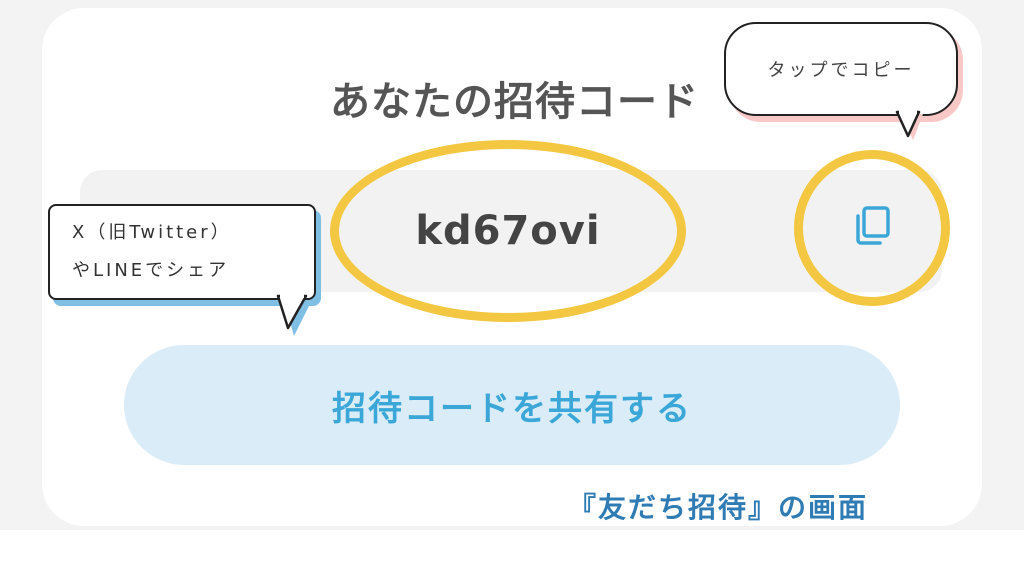 This screenshot has width=1024, height=576. I want to click on share-callout-line2: やLINEでシェア, so click(151, 270).